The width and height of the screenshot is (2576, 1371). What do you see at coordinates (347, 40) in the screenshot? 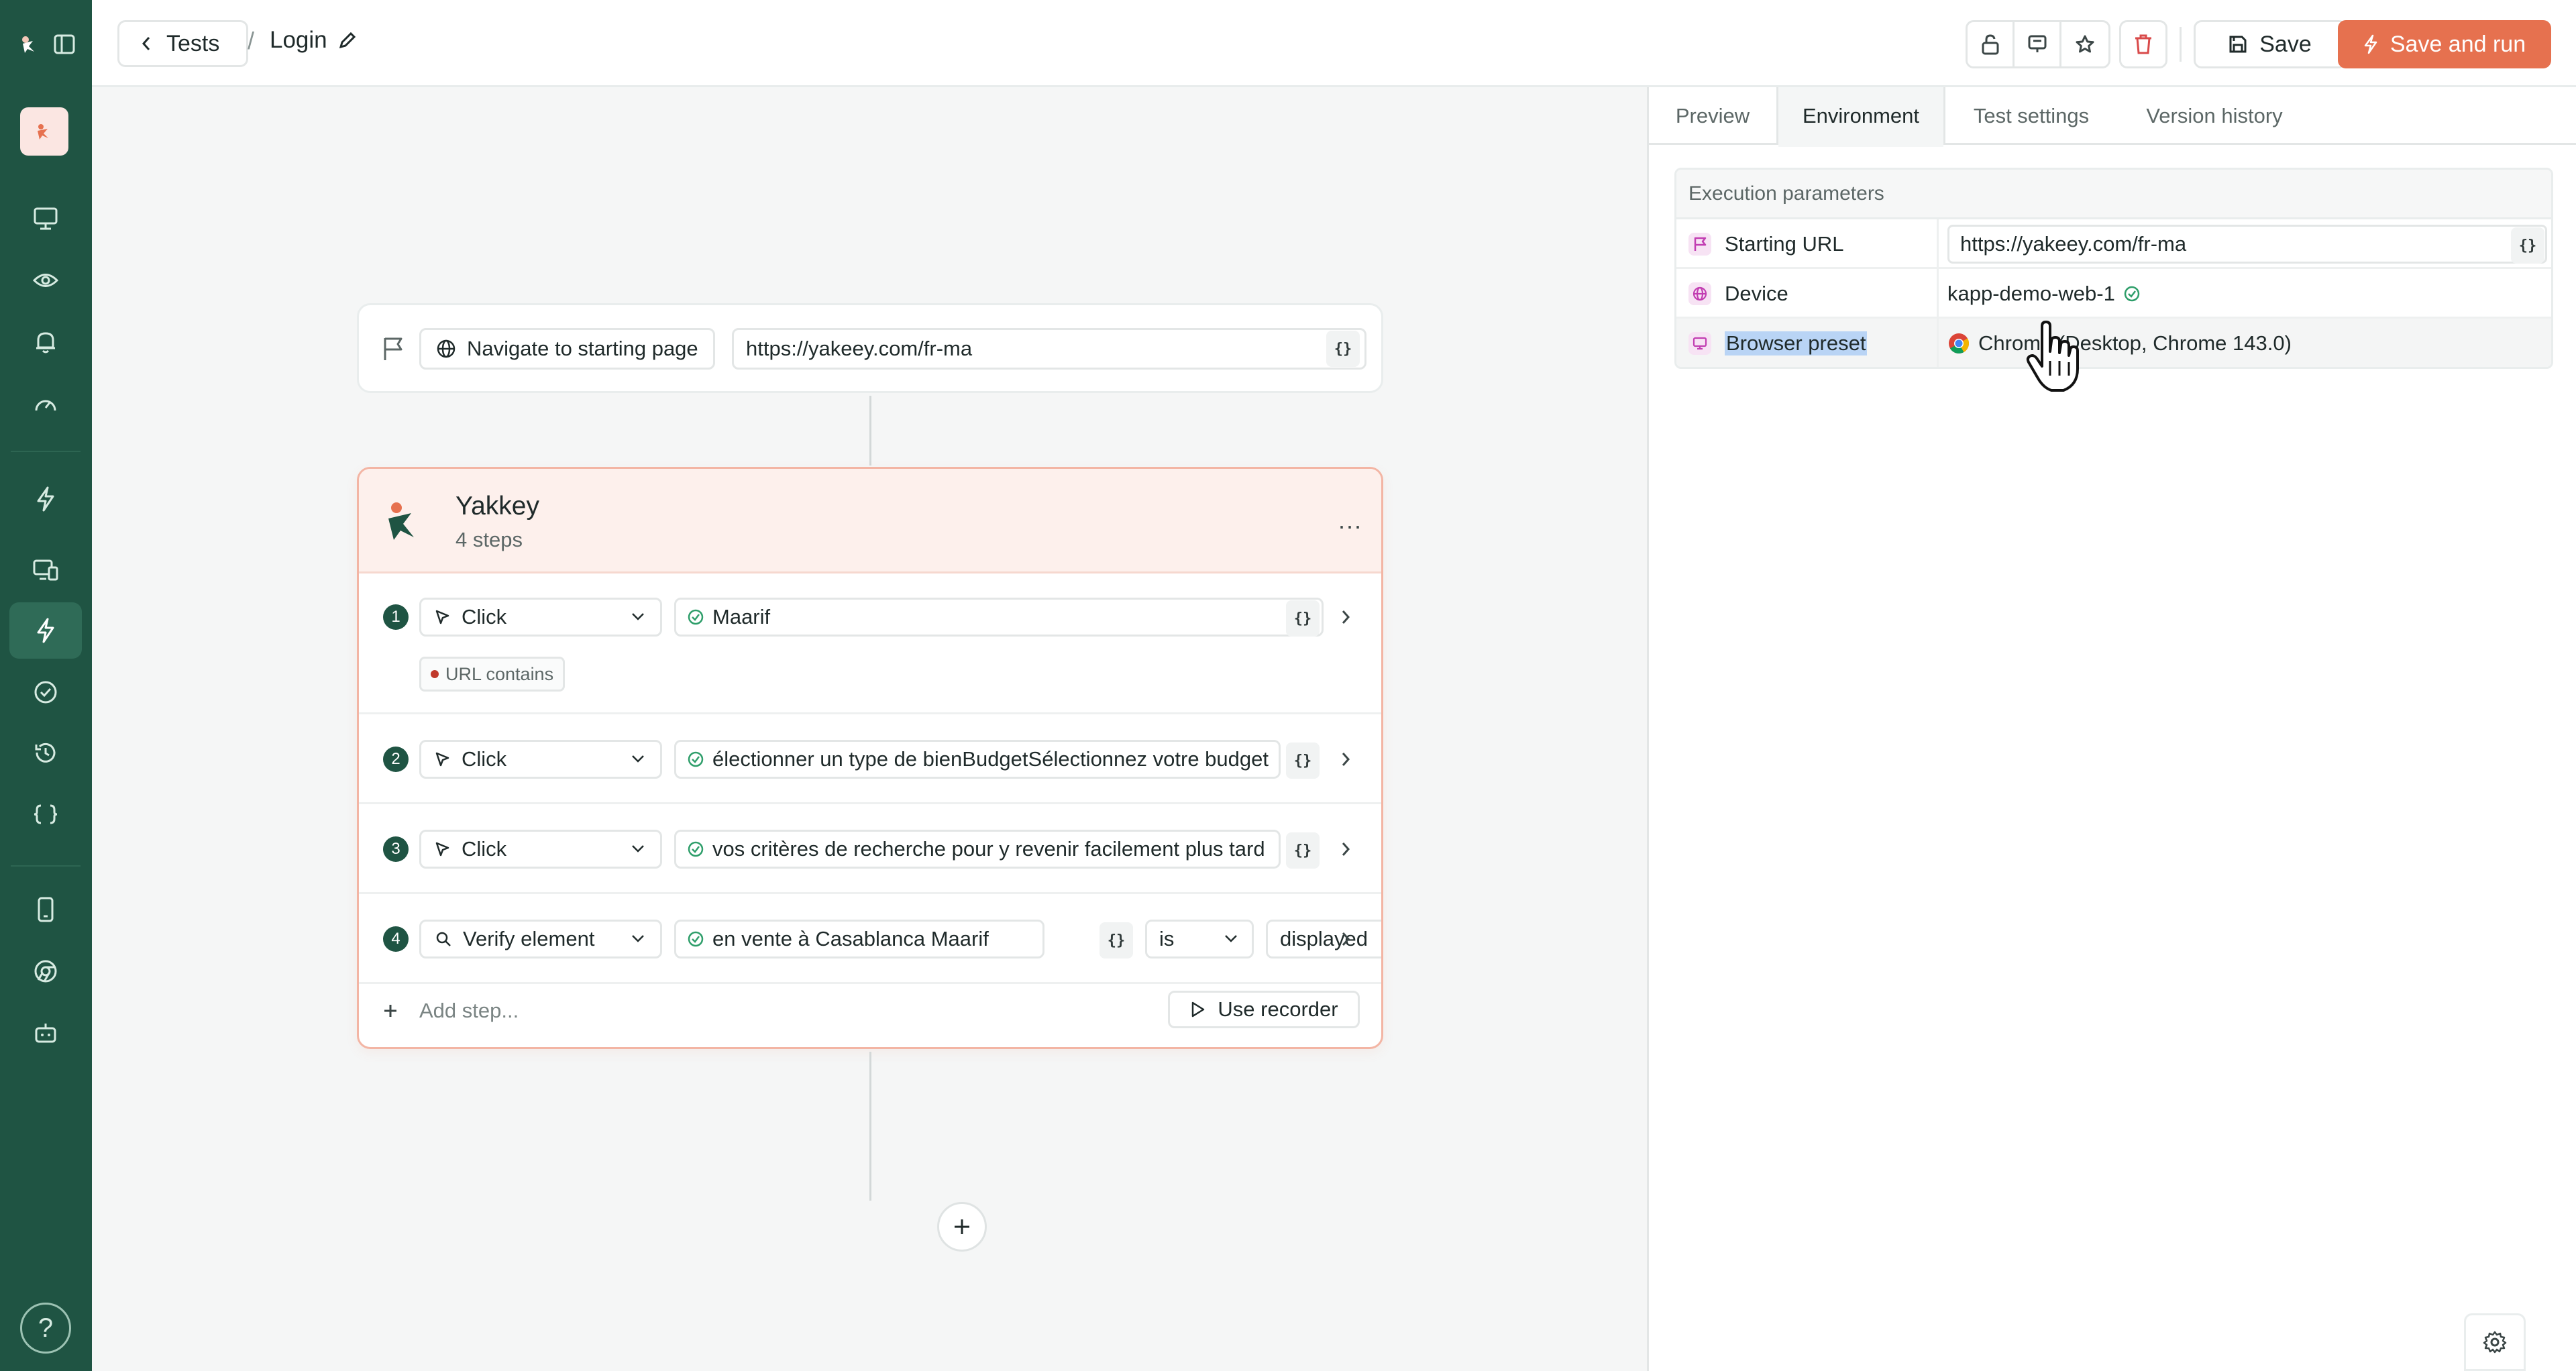
I see `pencil-icon` at bounding box center [347, 40].